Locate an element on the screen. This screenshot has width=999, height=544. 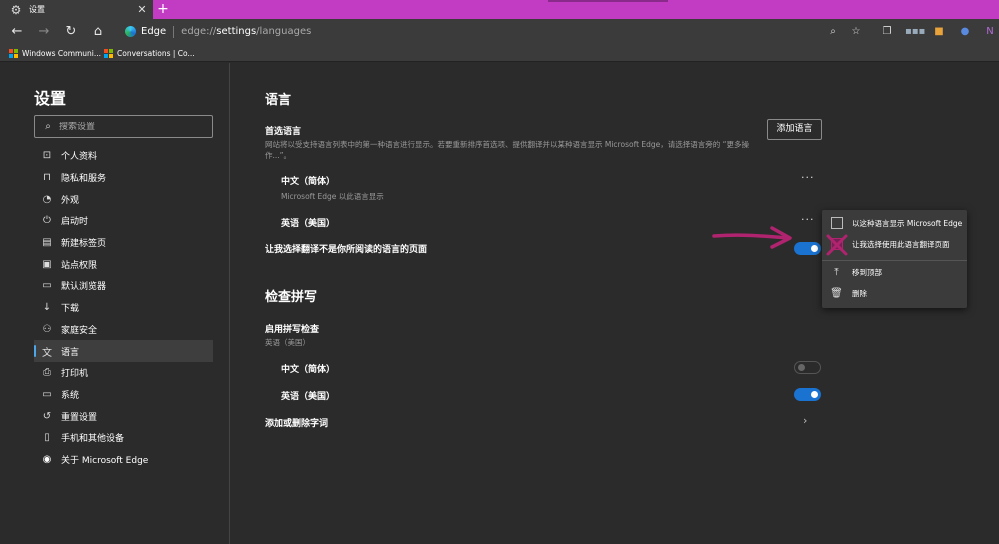
annotation-arrow is located at coordinates (751, 236).